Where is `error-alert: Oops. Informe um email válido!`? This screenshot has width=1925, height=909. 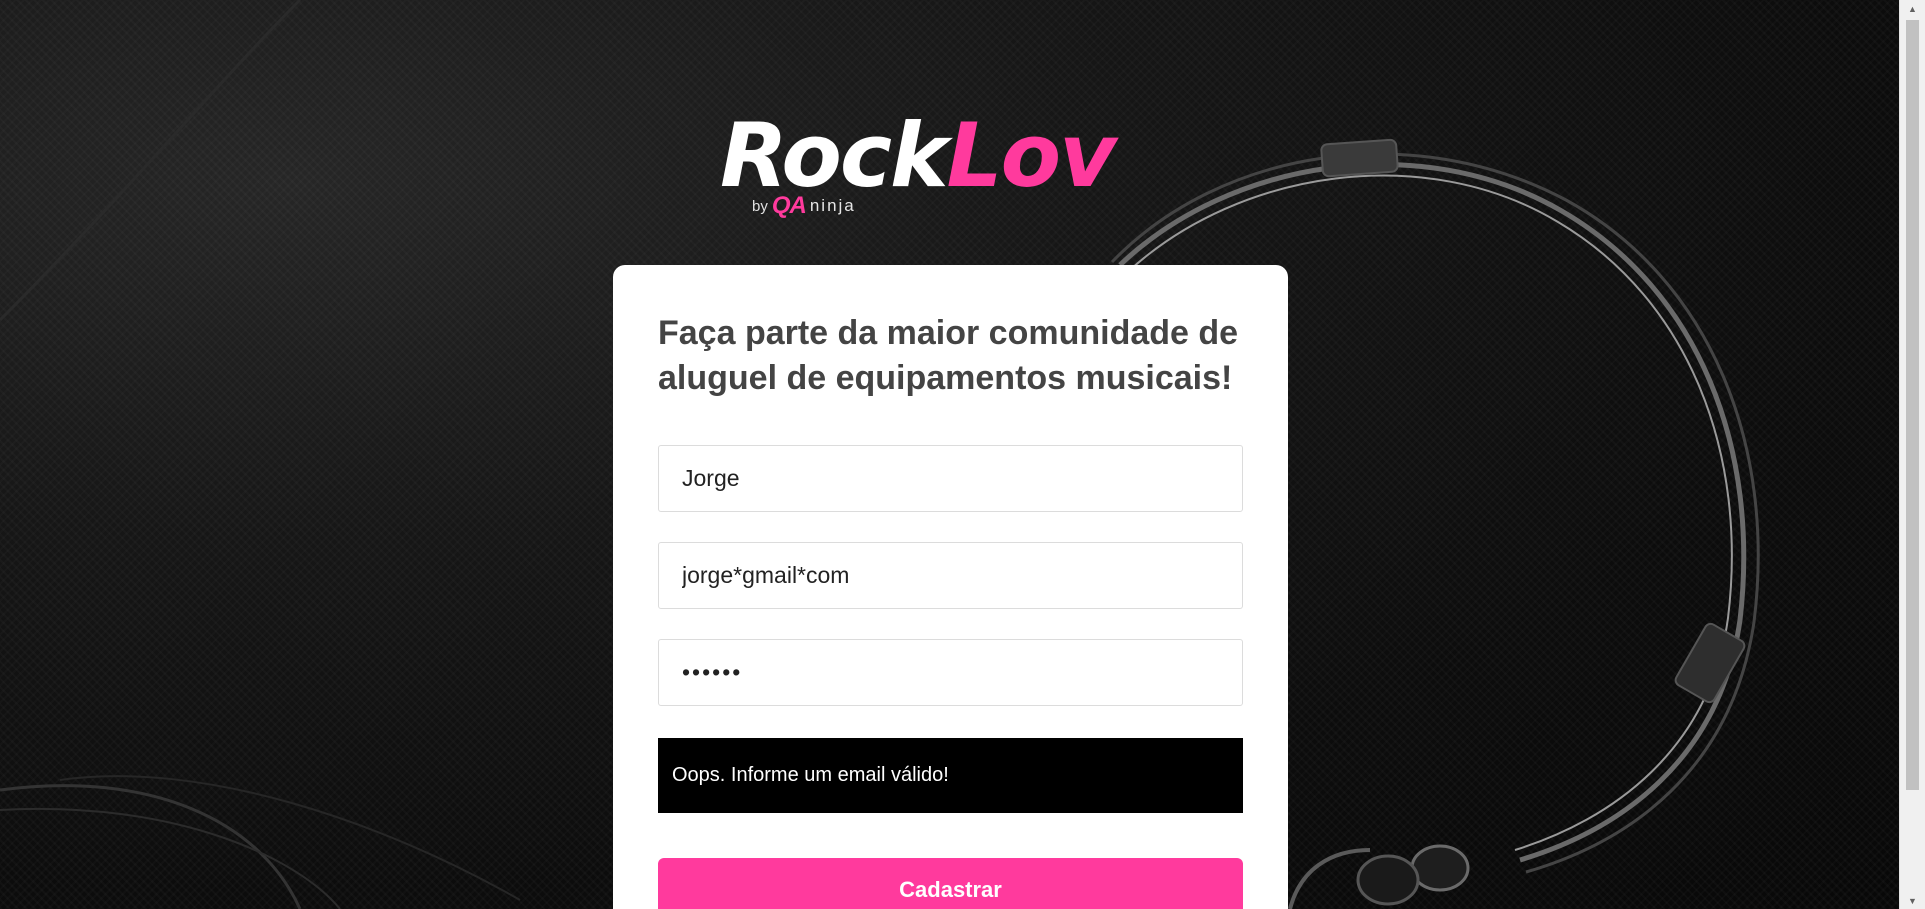 error-alert: Oops. Informe um email válido! is located at coordinates (950, 775).